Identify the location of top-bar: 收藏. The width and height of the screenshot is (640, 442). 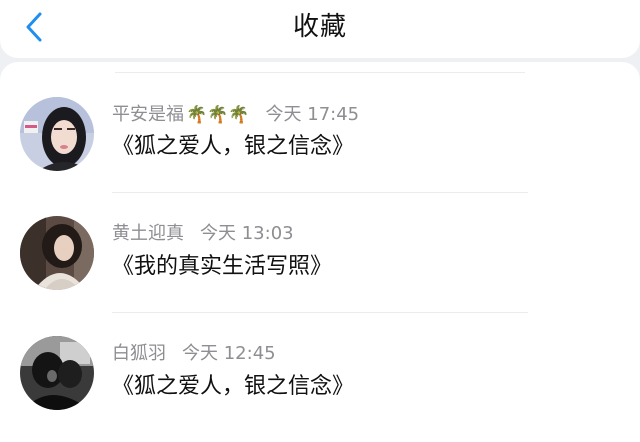
(320, 29).